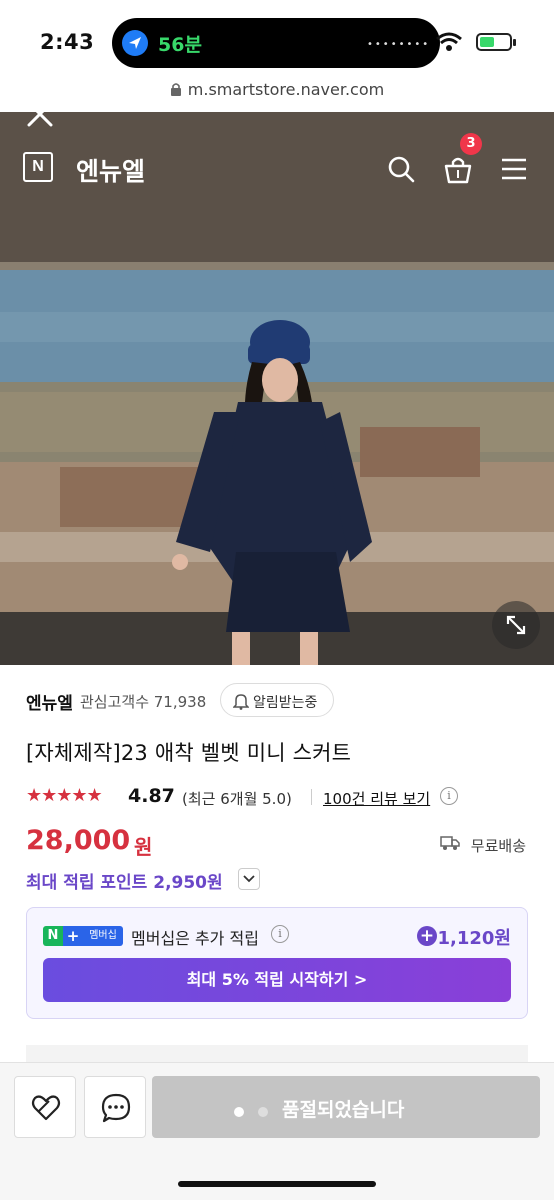  Describe the element at coordinates (241, 702) in the screenshot. I see `bell-icon` at that location.